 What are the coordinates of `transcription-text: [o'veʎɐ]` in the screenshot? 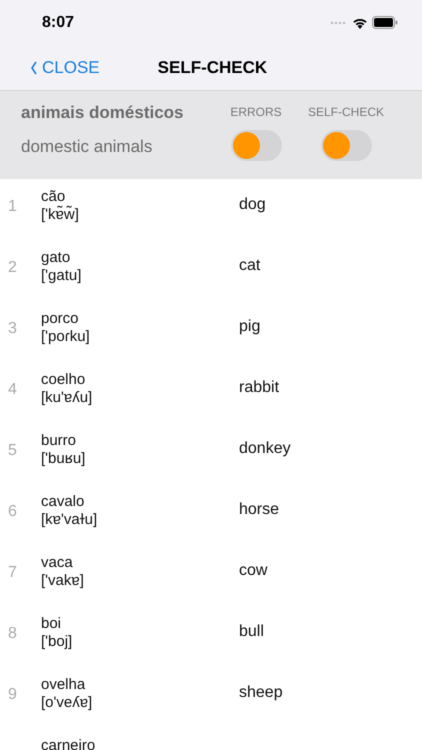 It's located at (66, 703).